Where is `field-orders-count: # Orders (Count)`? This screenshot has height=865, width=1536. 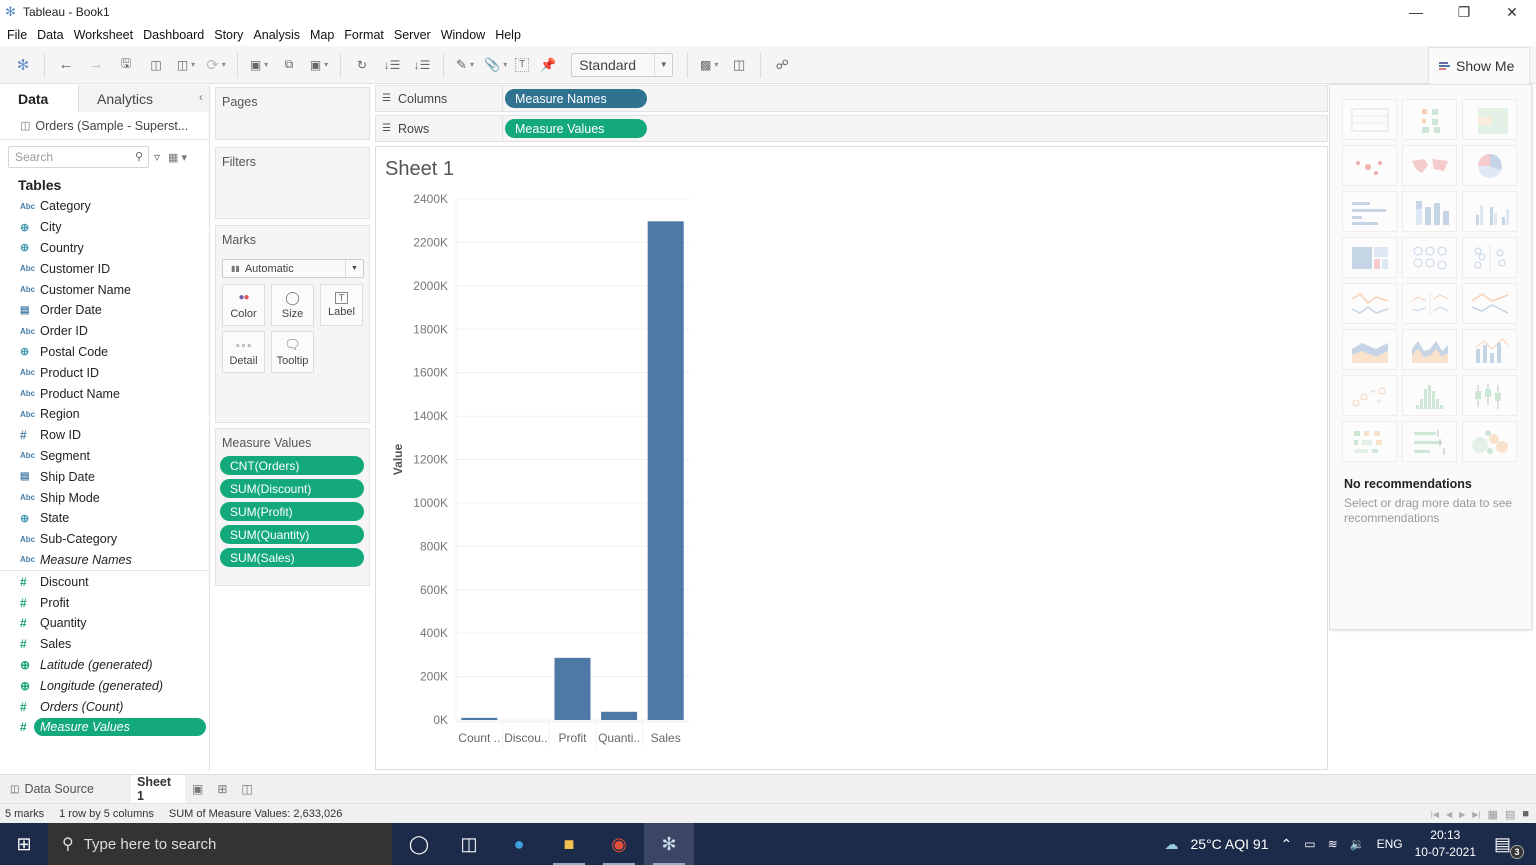
field-orders-count: # Orders (Count) is located at coordinates (104, 706).